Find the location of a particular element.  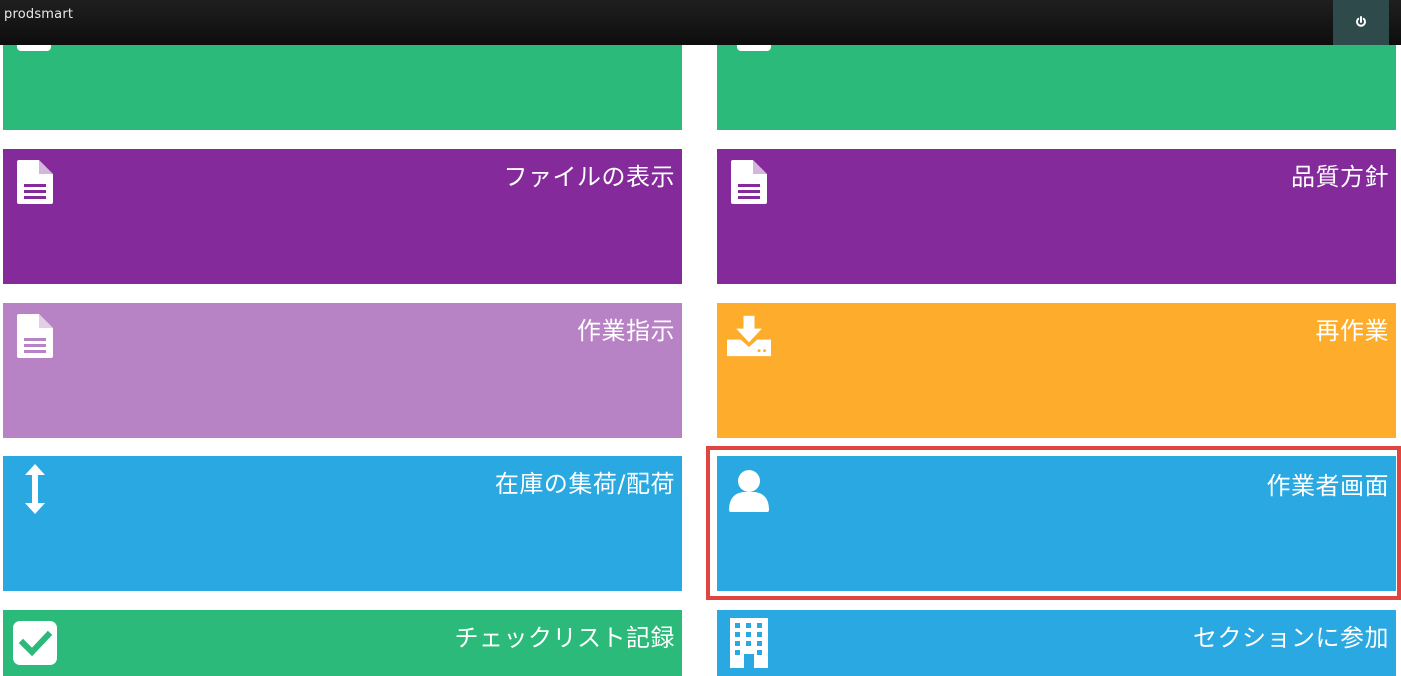

tile-label: 作業者画面 is located at coordinates (1327, 486).